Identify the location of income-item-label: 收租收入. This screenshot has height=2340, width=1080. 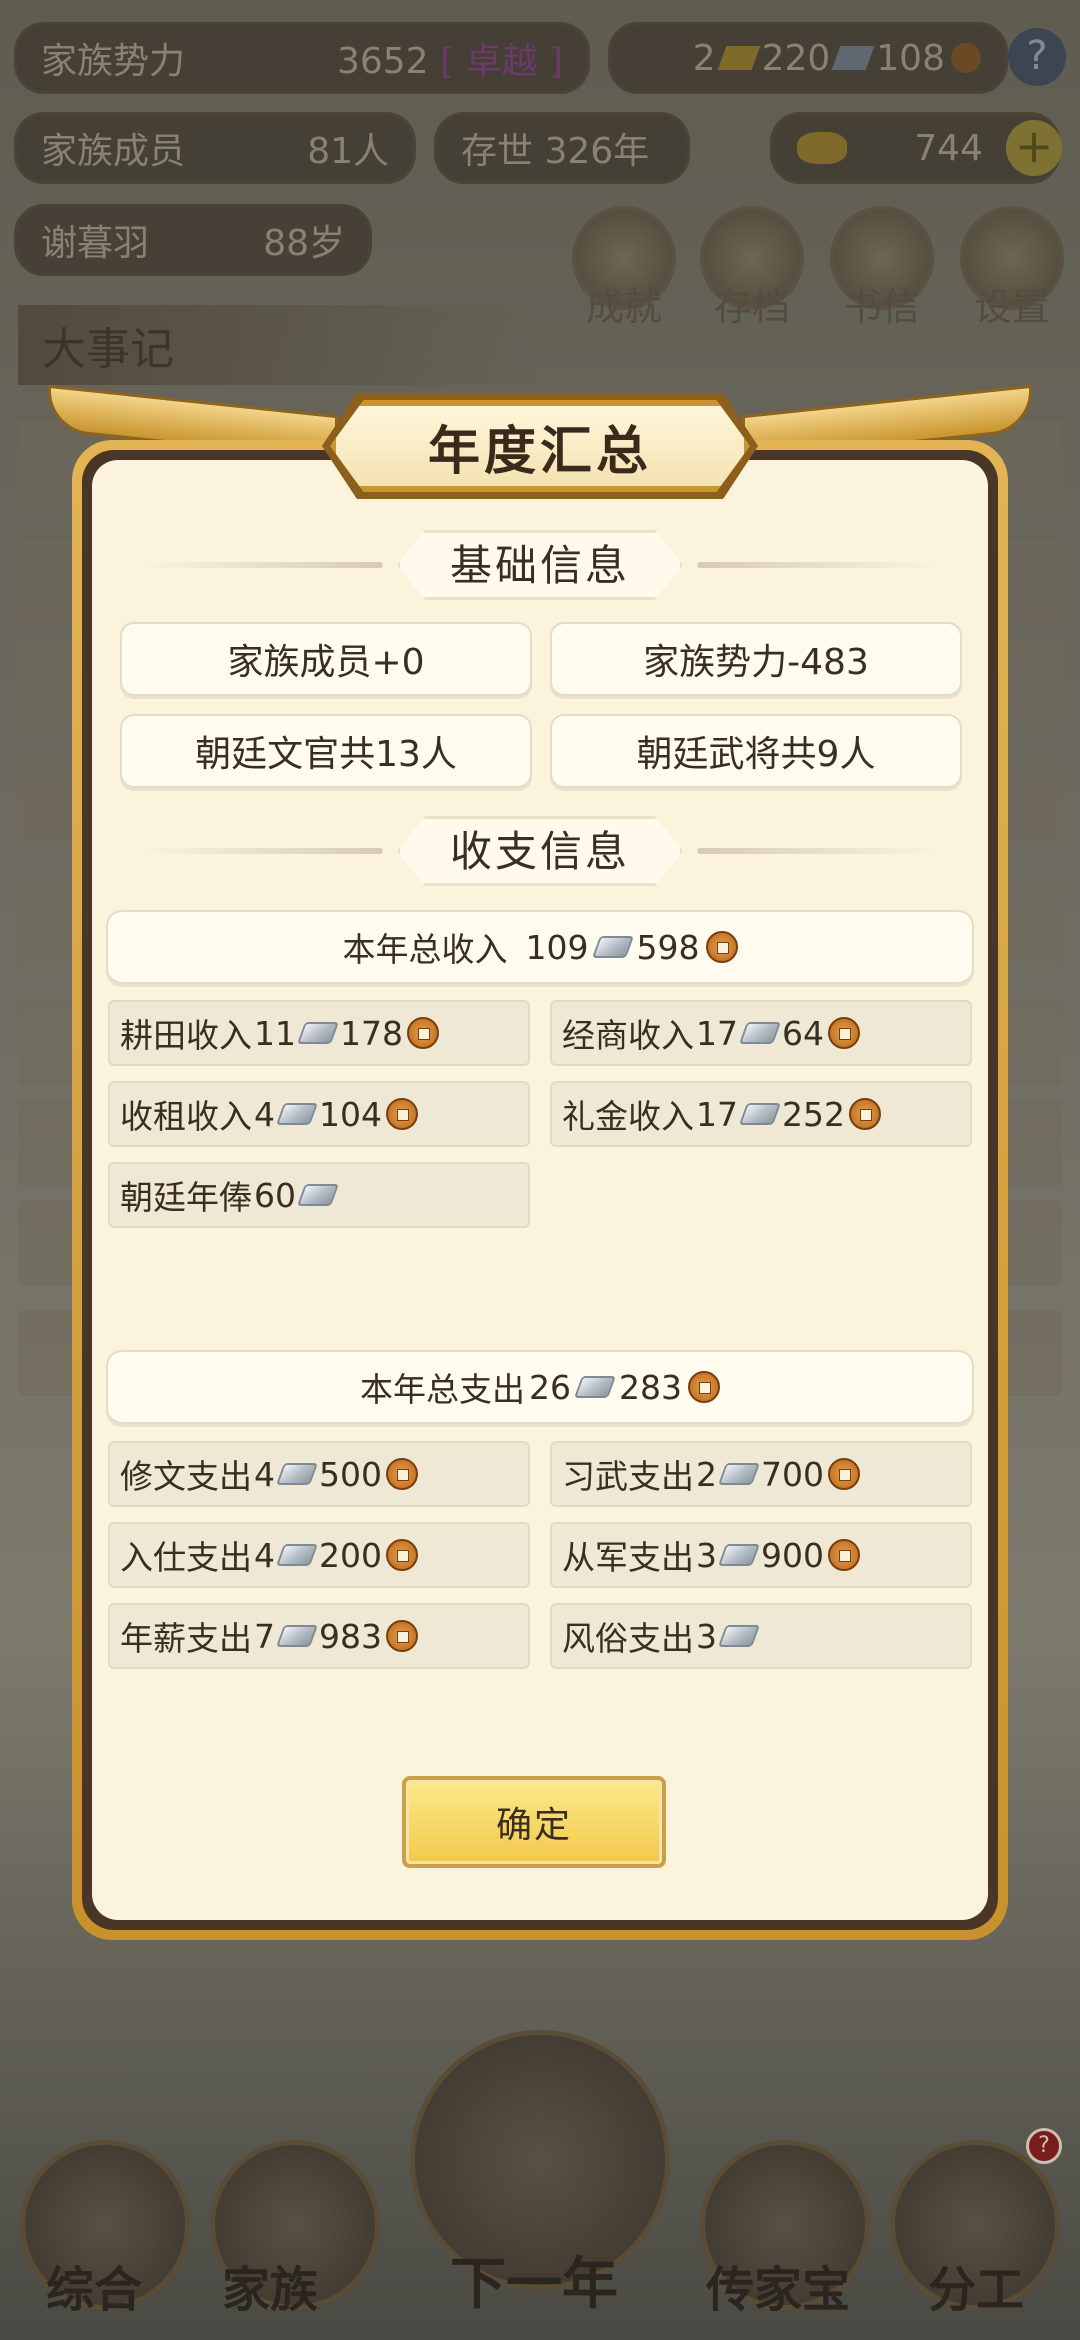
(186, 1116).